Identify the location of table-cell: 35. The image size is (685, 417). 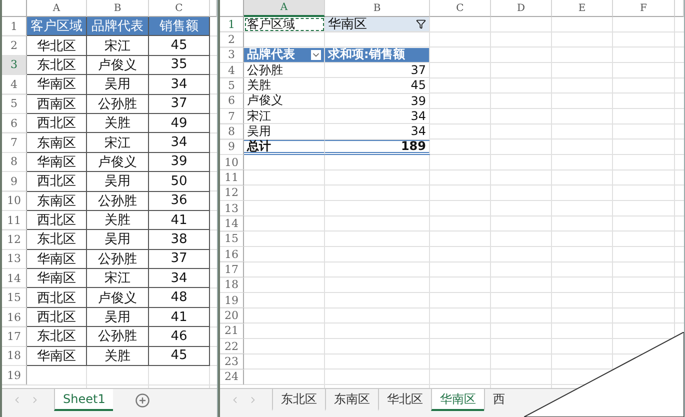
(179, 66).